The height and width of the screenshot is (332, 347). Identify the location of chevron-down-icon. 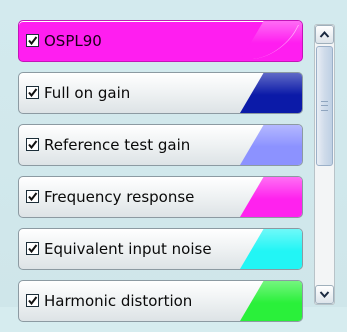
(324, 295).